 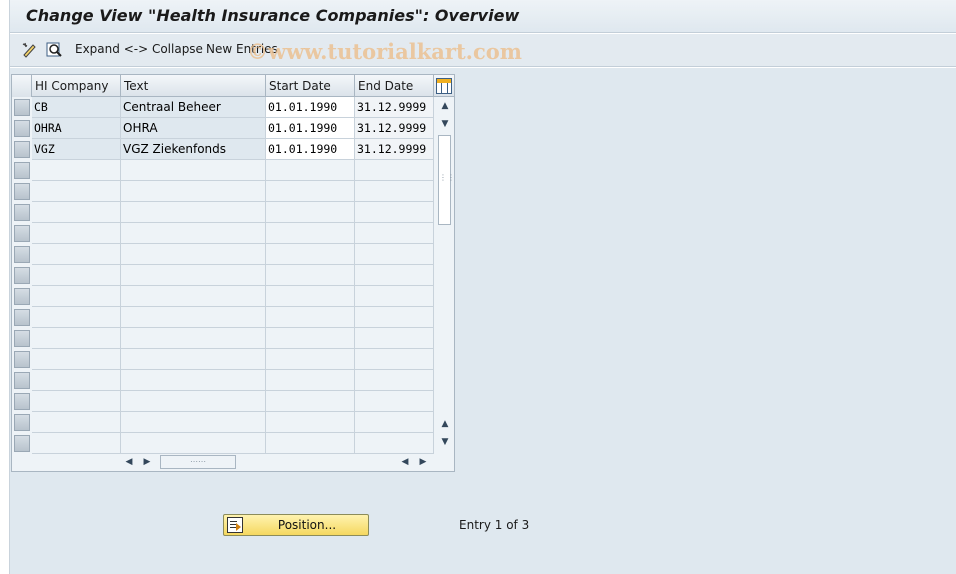 What do you see at coordinates (147, 462) in the screenshot?
I see `page-left-icon: ▶` at bounding box center [147, 462].